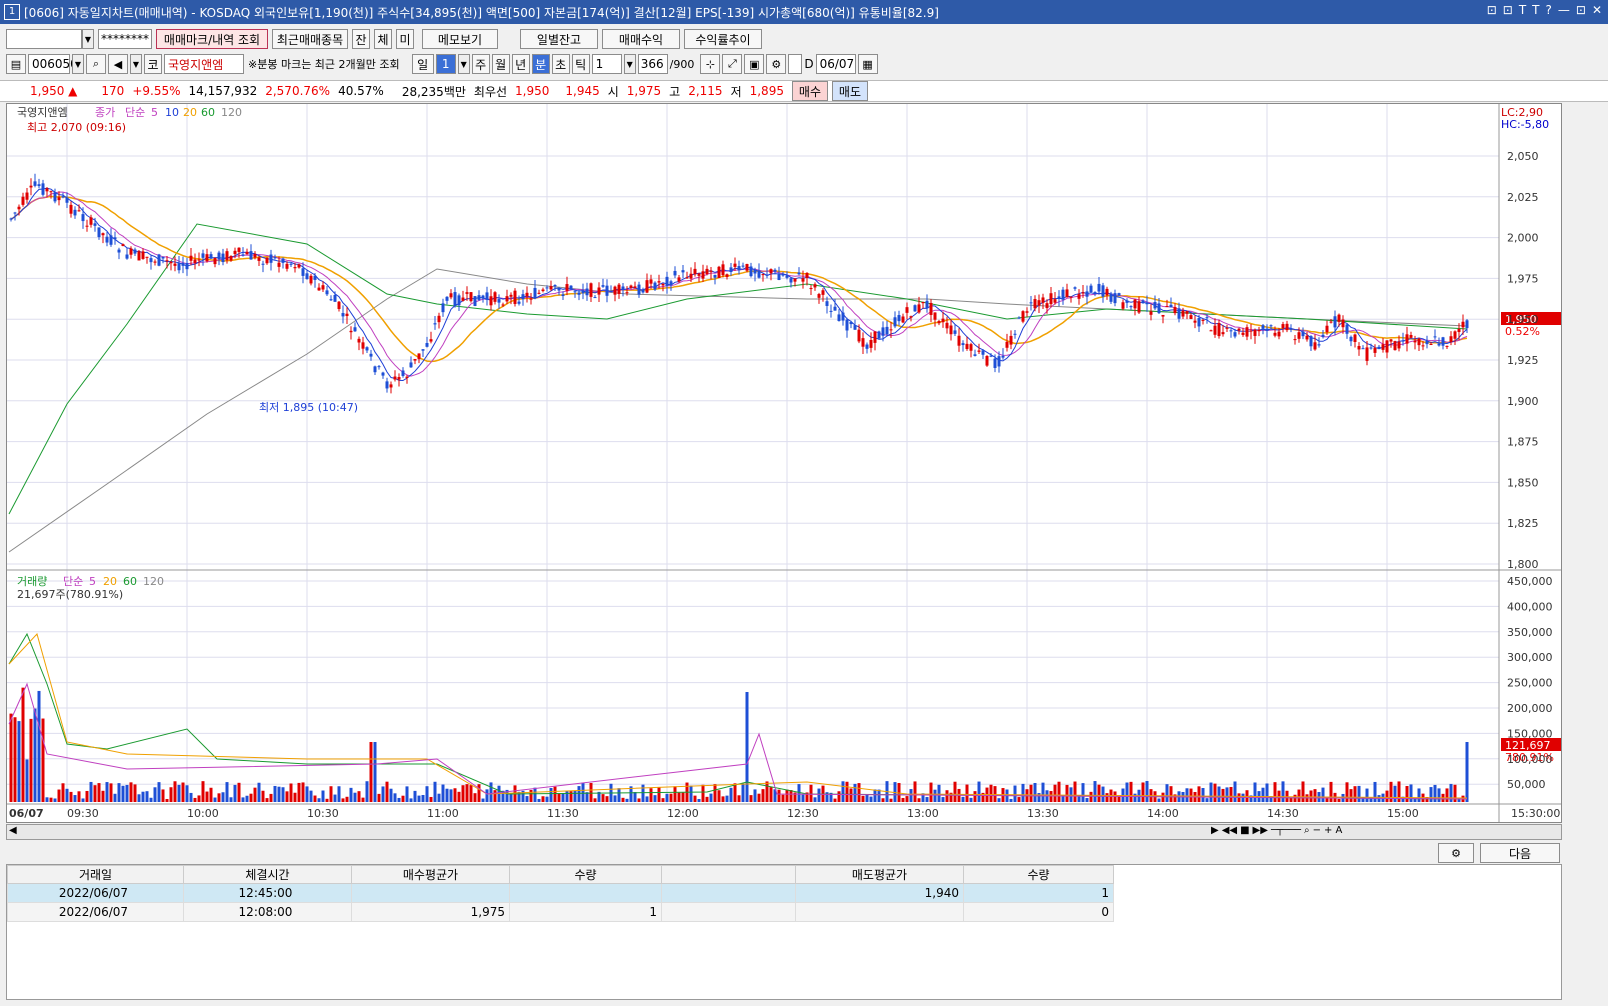 Image resolution: width=1608 pixels, height=1006 pixels. Describe the element at coordinates (723, 39) in the screenshot. I see `return-trend-button: 수익률추이` at that location.